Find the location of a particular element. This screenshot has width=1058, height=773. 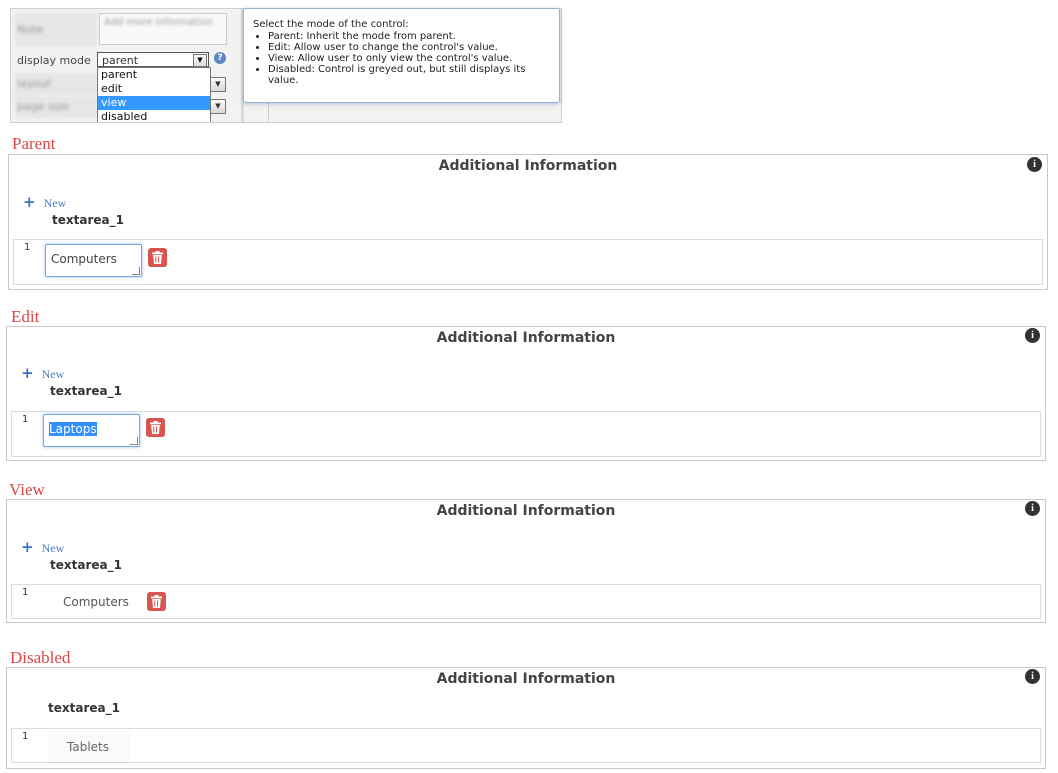

view-value: Computers is located at coordinates (96, 602).